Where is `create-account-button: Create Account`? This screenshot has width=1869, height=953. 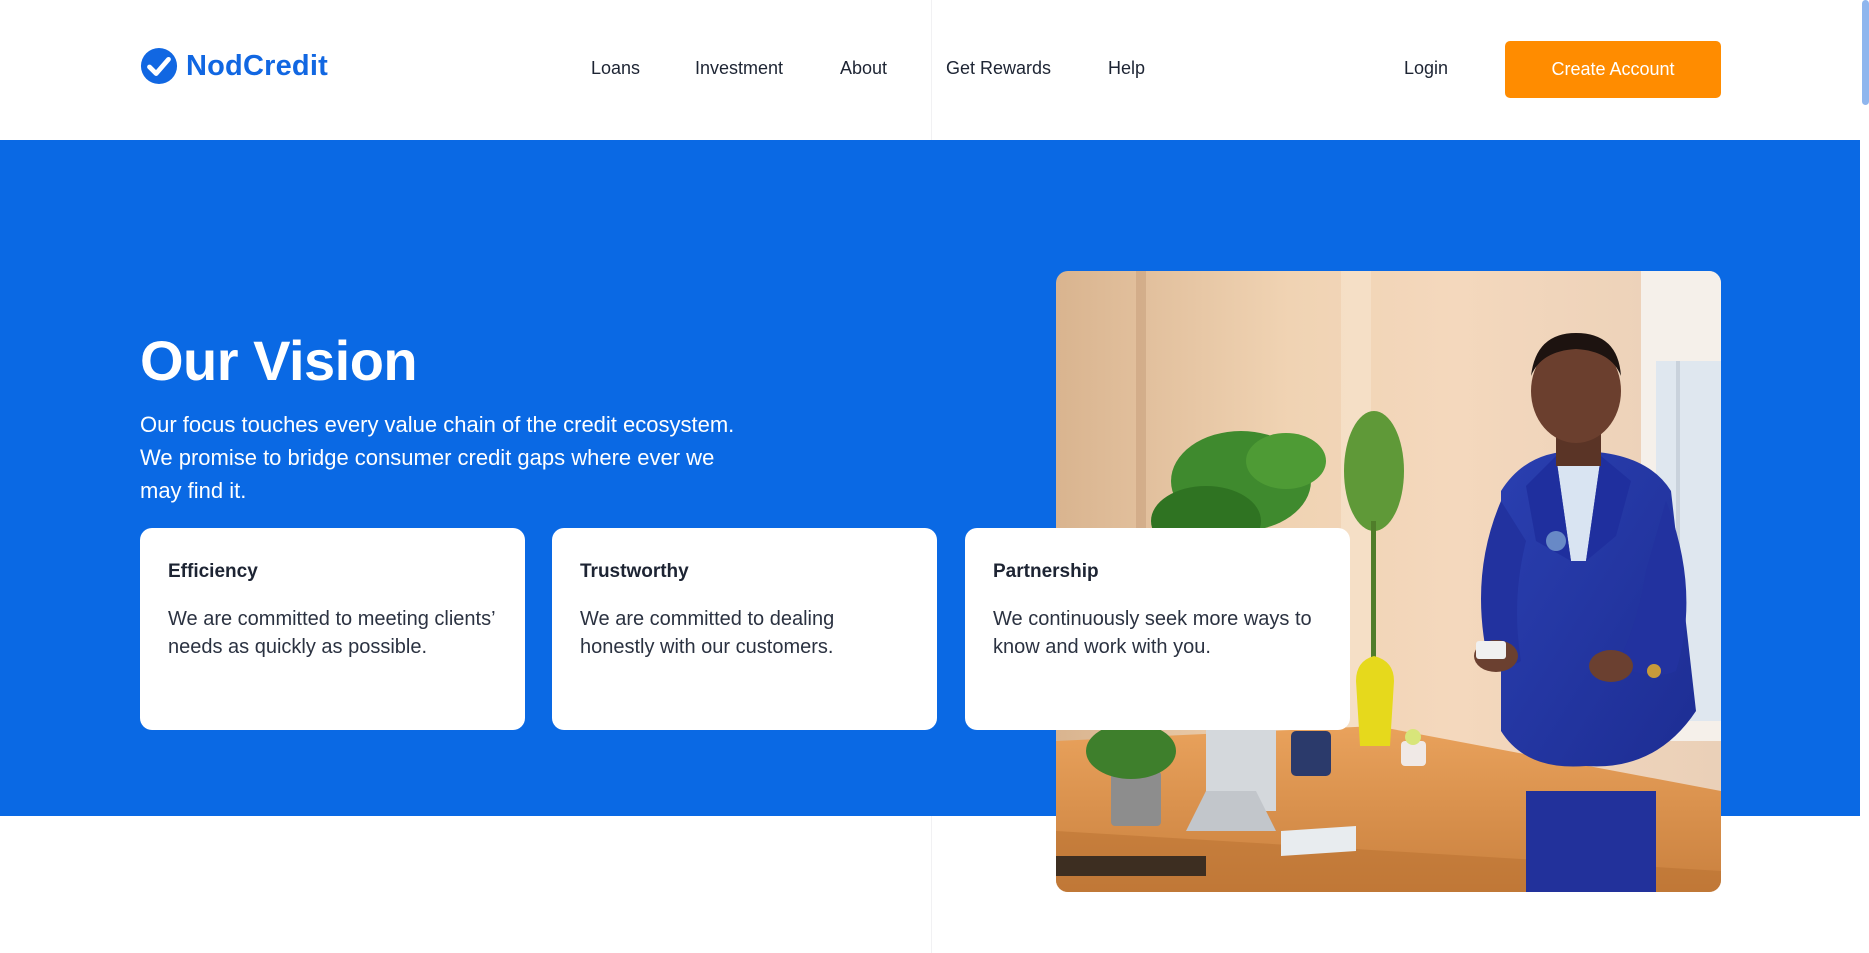 create-account-button: Create Account is located at coordinates (1613, 69).